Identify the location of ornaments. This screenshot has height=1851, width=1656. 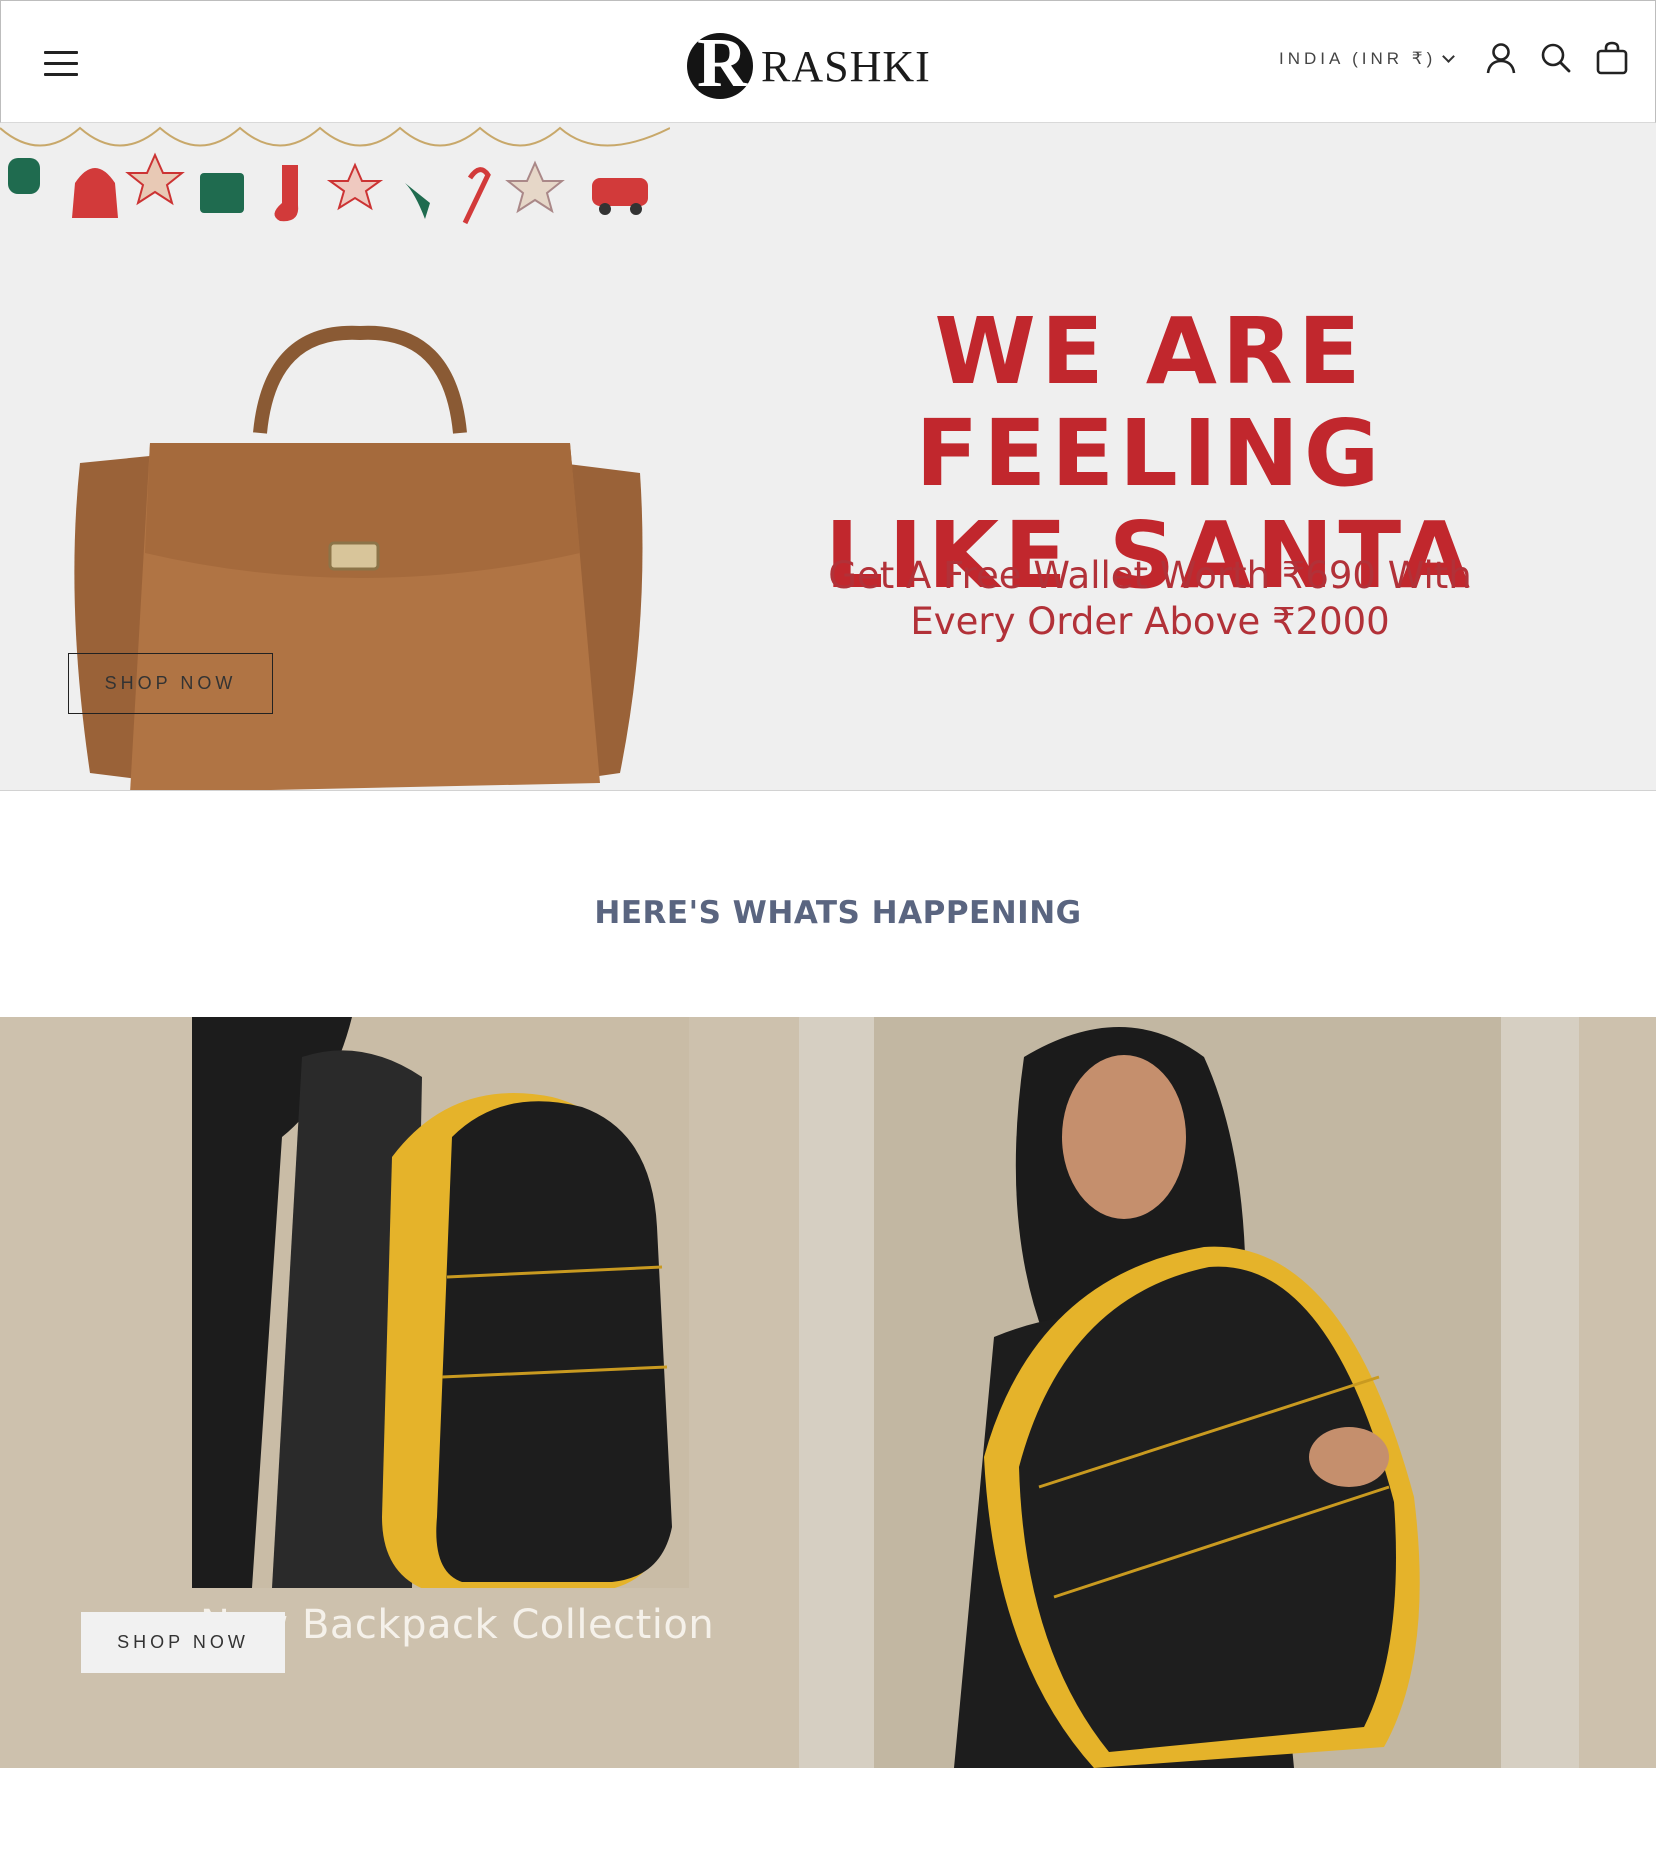
(328, 188).